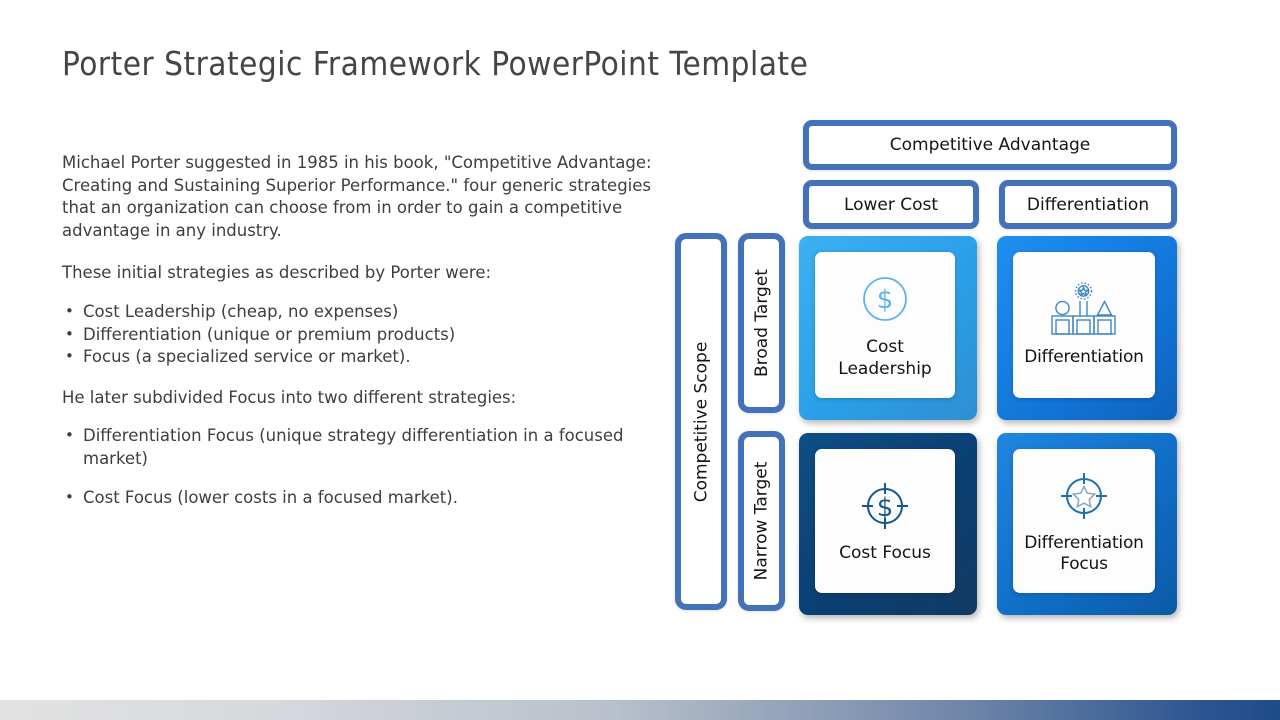 The height and width of the screenshot is (720, 1280). I want to click on quadrant-cost-focus: $ Cost Focus, so click(888, 524).